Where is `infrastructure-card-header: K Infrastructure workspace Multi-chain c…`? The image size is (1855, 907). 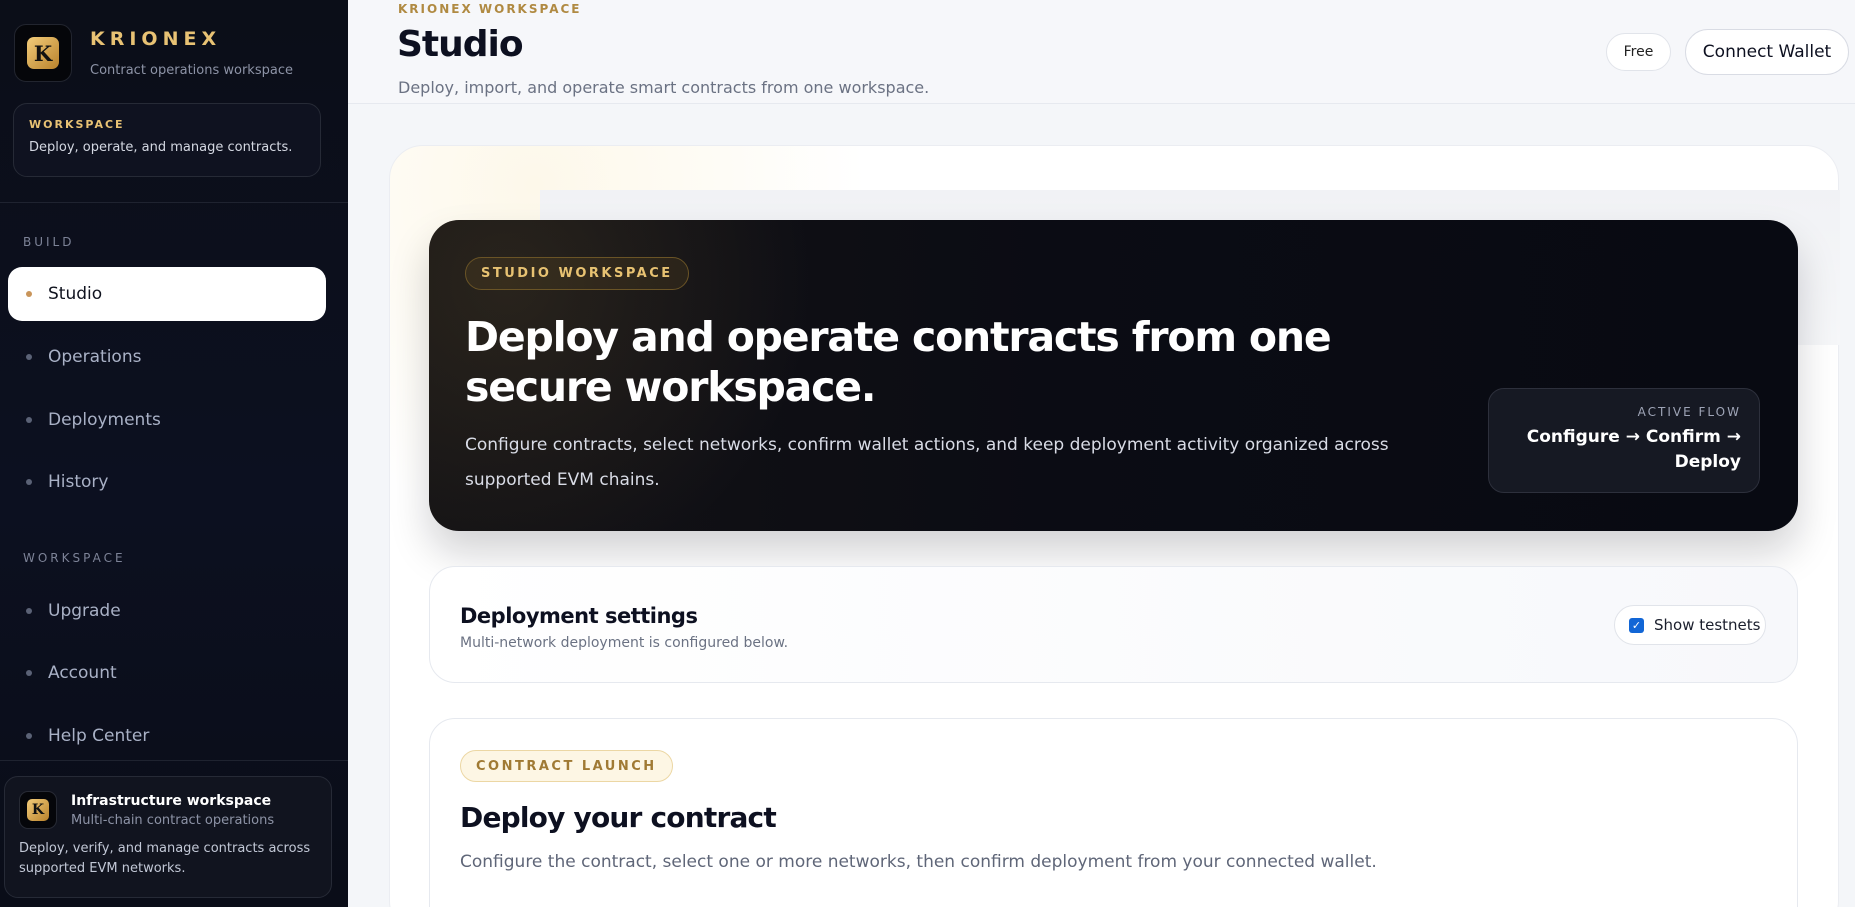 infrastructure-card-header: K Infrastructure workspace Multi-chain c… is located at coordinates (168, 810).